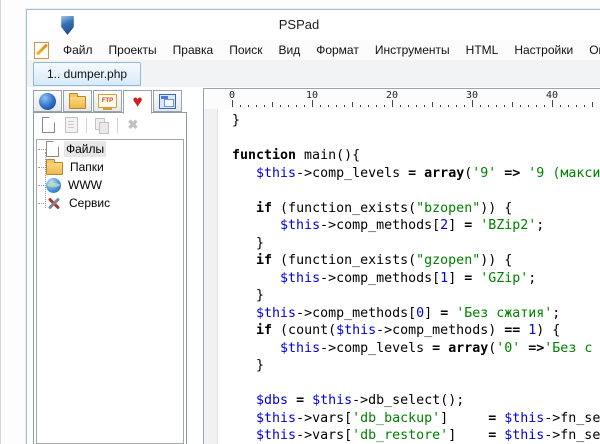 This screenshot has width=600, height=444. I want to click on code-token: ->comp_methods), so click(440, 330).